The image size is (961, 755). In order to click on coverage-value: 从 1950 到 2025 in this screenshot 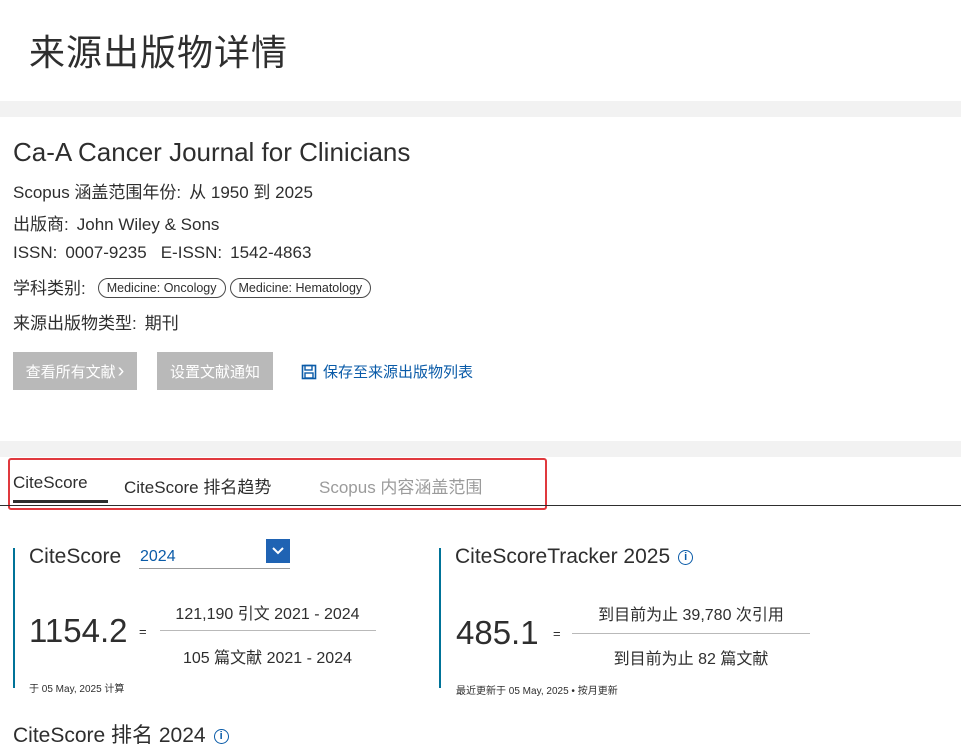, I will do `click(251, 192)`.